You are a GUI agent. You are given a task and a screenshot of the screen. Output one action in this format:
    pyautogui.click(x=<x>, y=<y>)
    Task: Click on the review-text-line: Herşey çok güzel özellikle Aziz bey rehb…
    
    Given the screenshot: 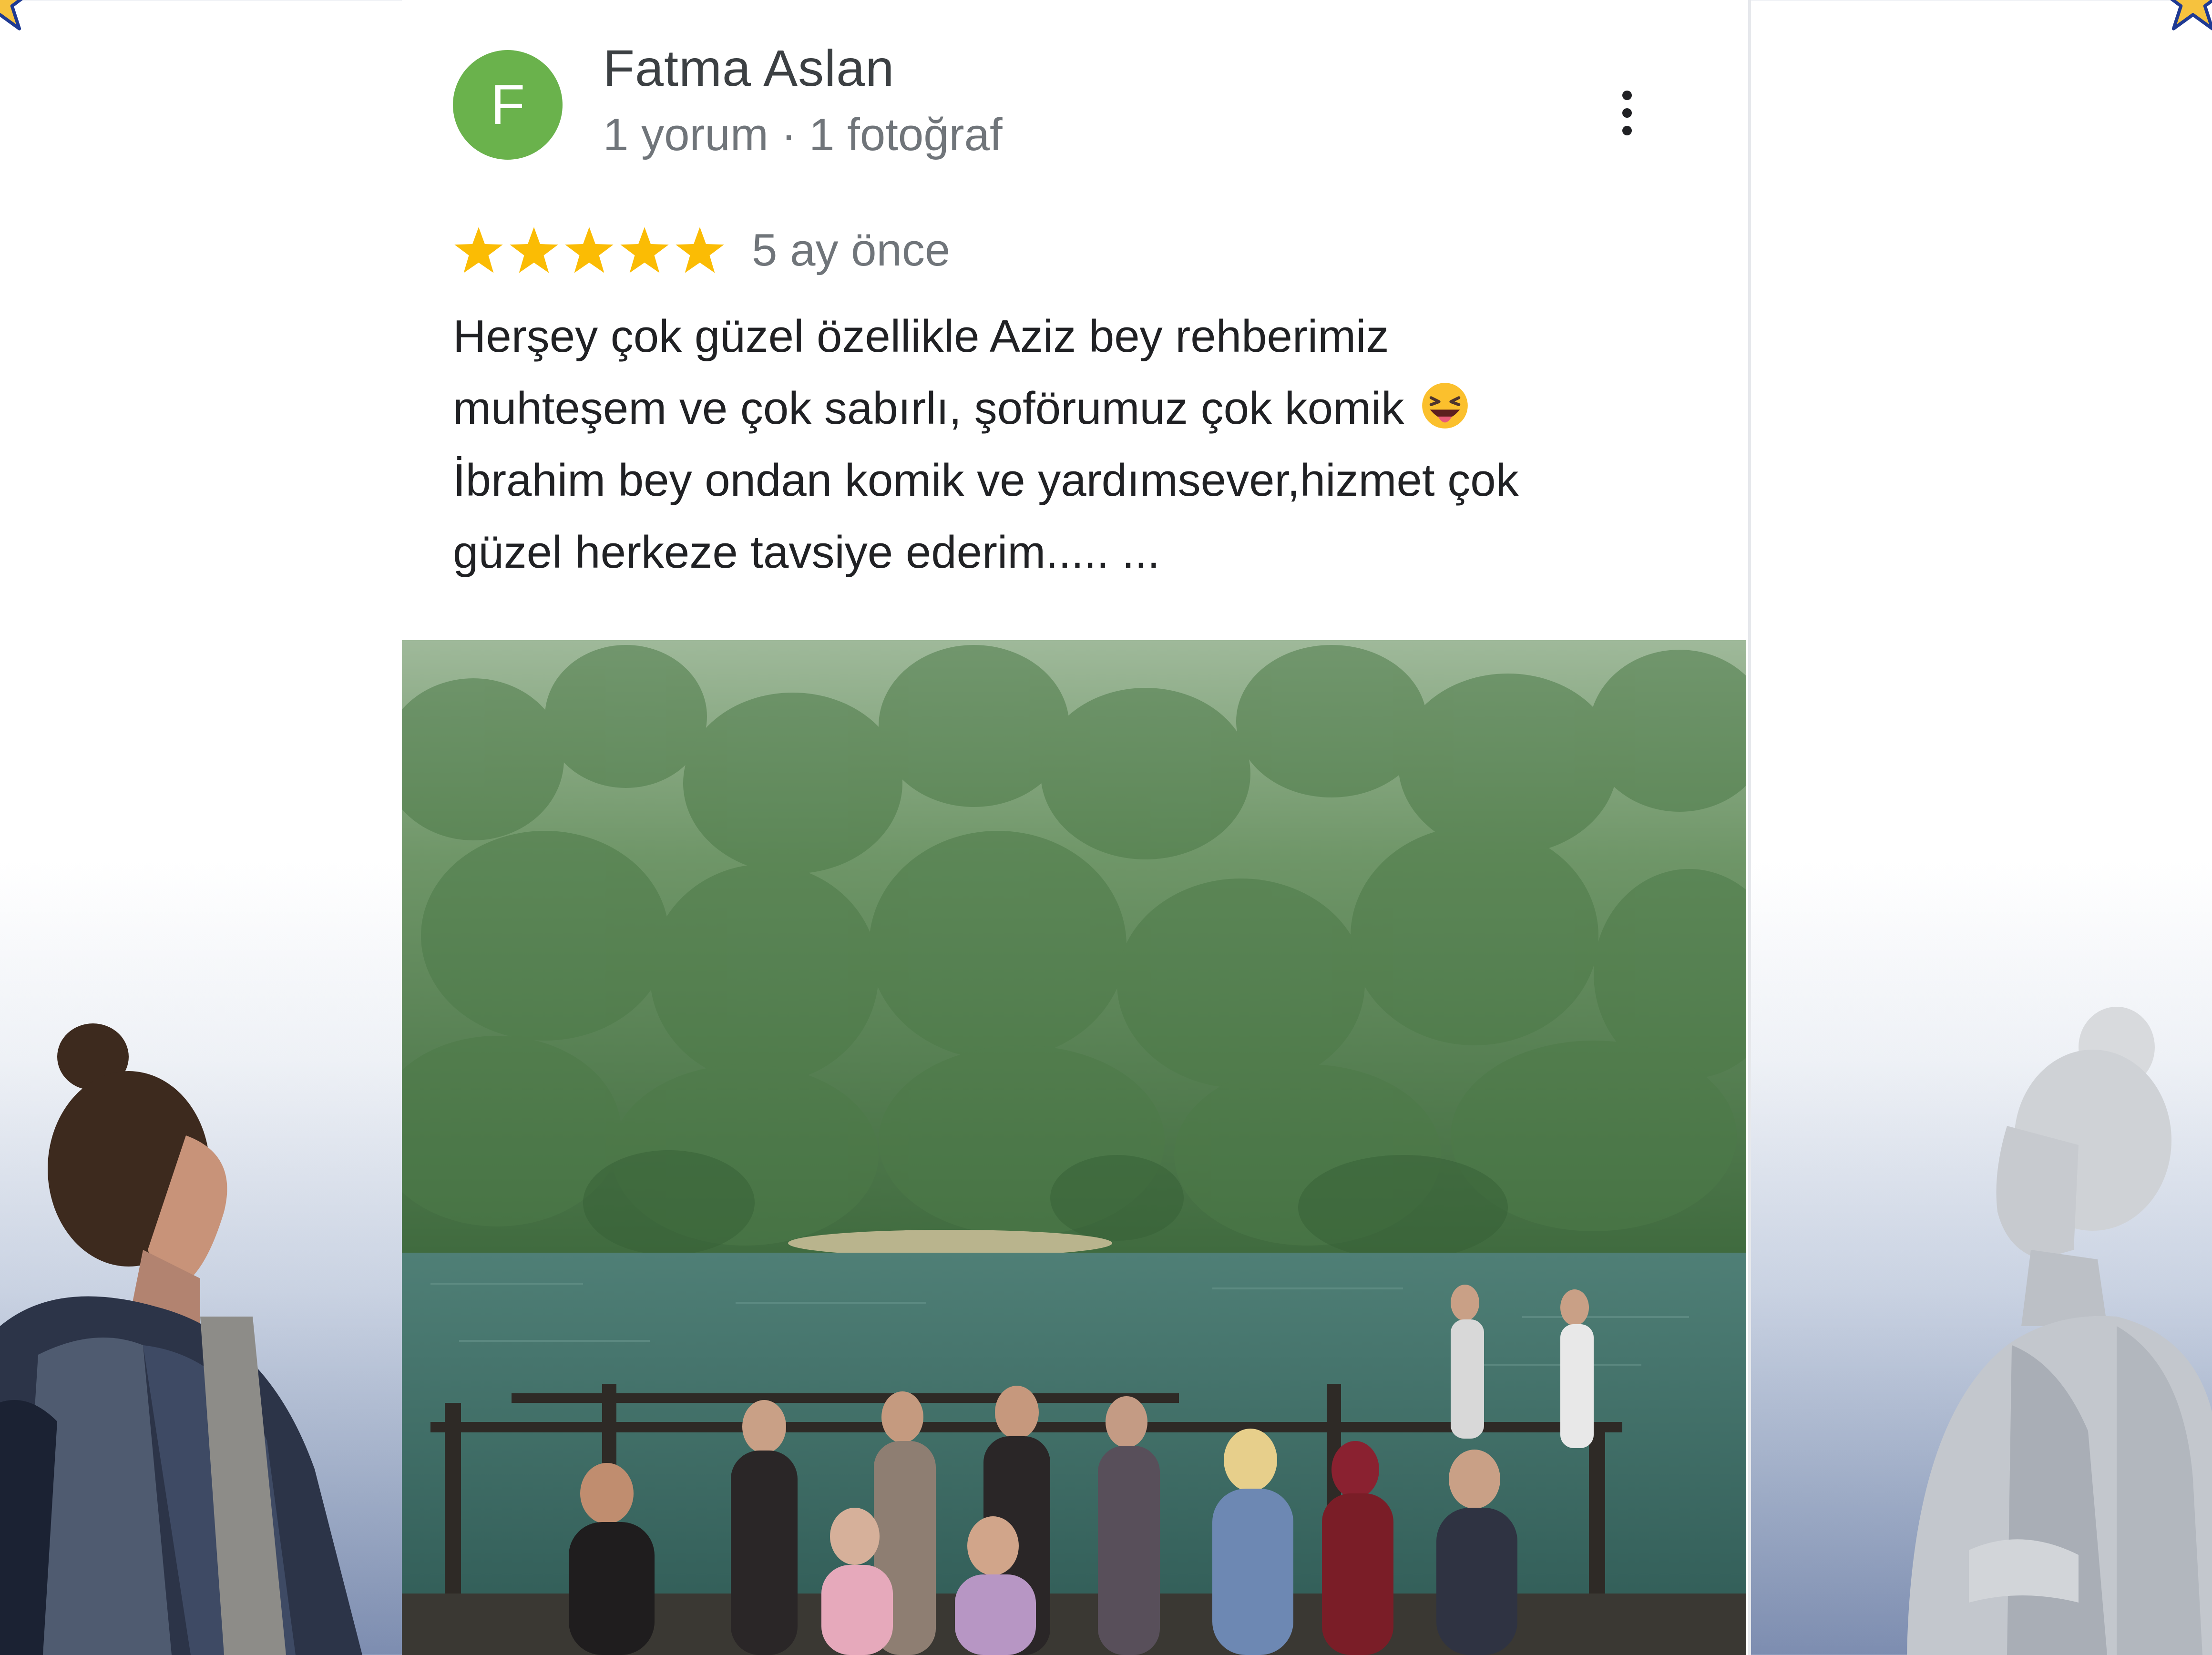 What is the action you would take?
    pyautogui.click(x=921, y=336)
    